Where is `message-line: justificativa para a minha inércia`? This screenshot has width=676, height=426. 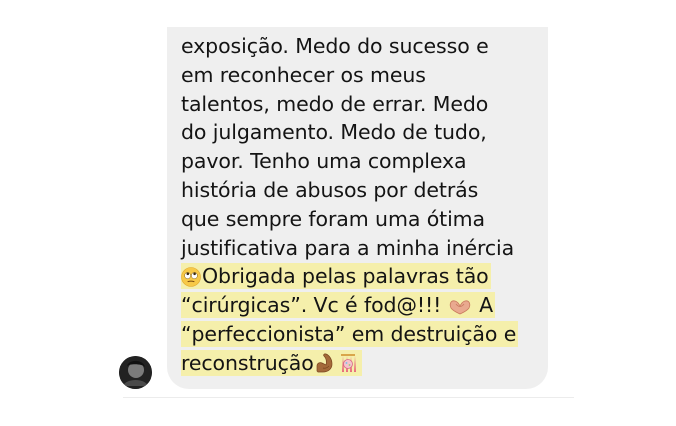 message-line: justificativa para a minha inércia is located at coordinates (348, 247).